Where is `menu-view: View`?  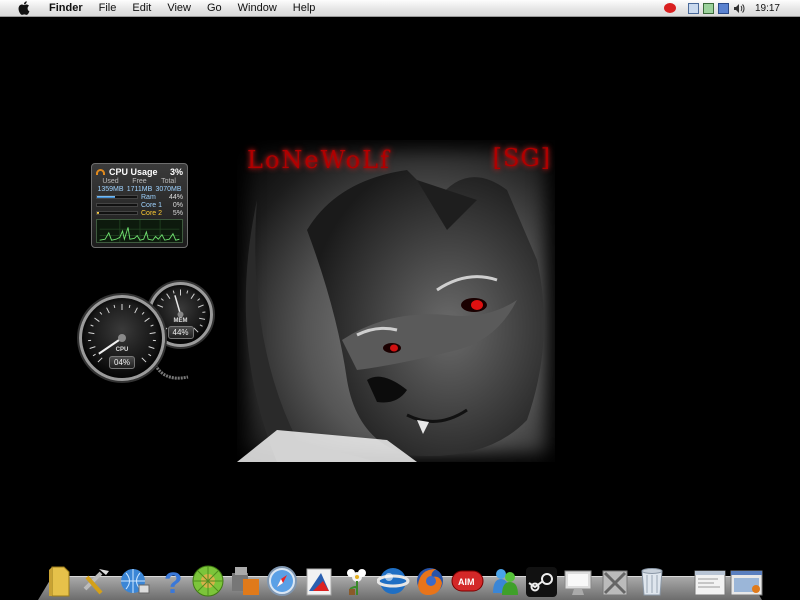
menu-view: View is located at coordinates (179, 8).